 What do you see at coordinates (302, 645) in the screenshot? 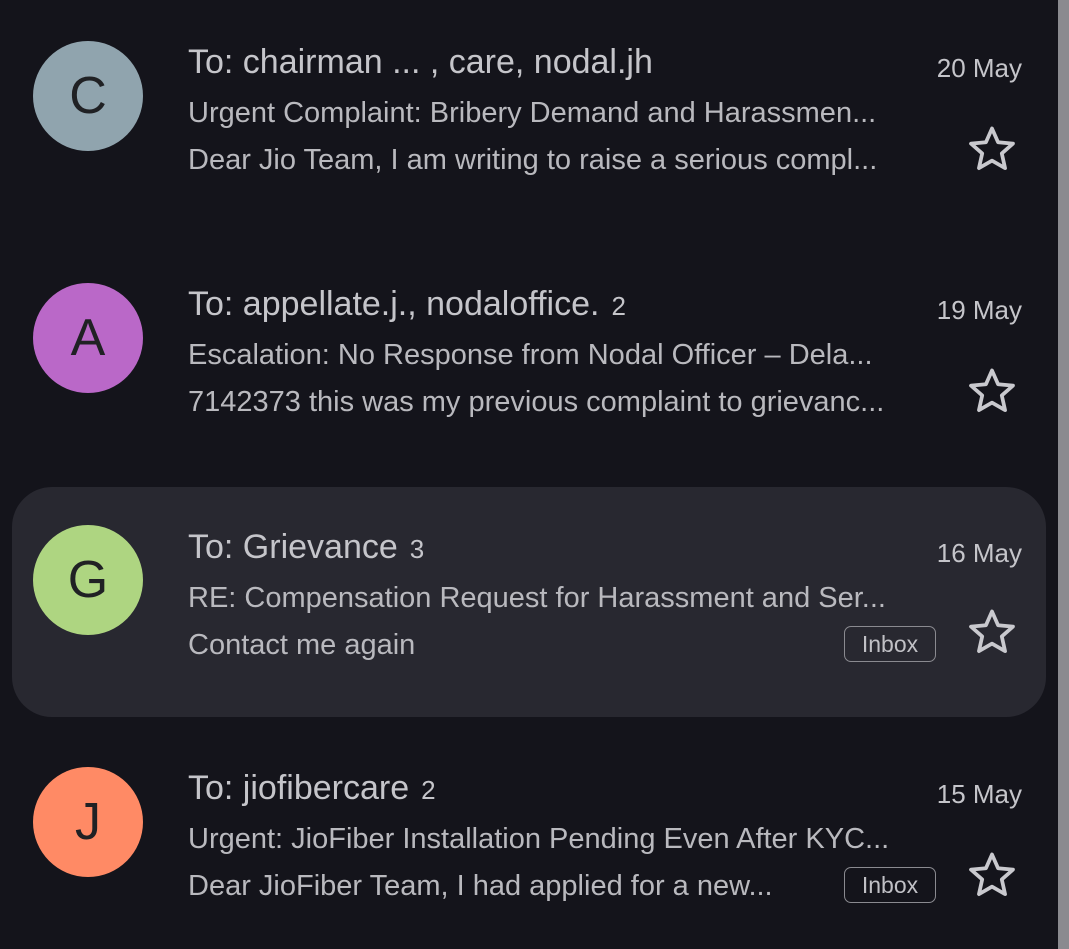
I see `email-snippet: Contact me again` at bounding box center [302, 645].